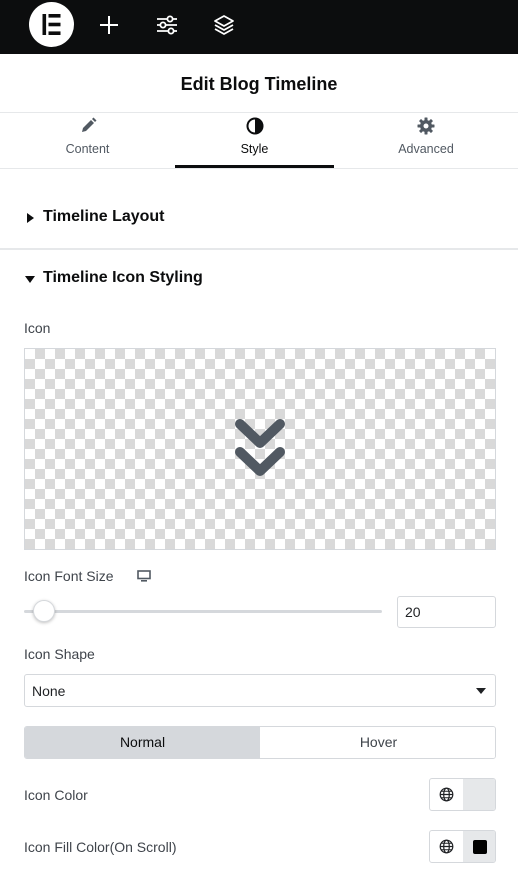 This screenshot has width=518, height=891. I want to click on tab-style: Style, so click(254, 141).